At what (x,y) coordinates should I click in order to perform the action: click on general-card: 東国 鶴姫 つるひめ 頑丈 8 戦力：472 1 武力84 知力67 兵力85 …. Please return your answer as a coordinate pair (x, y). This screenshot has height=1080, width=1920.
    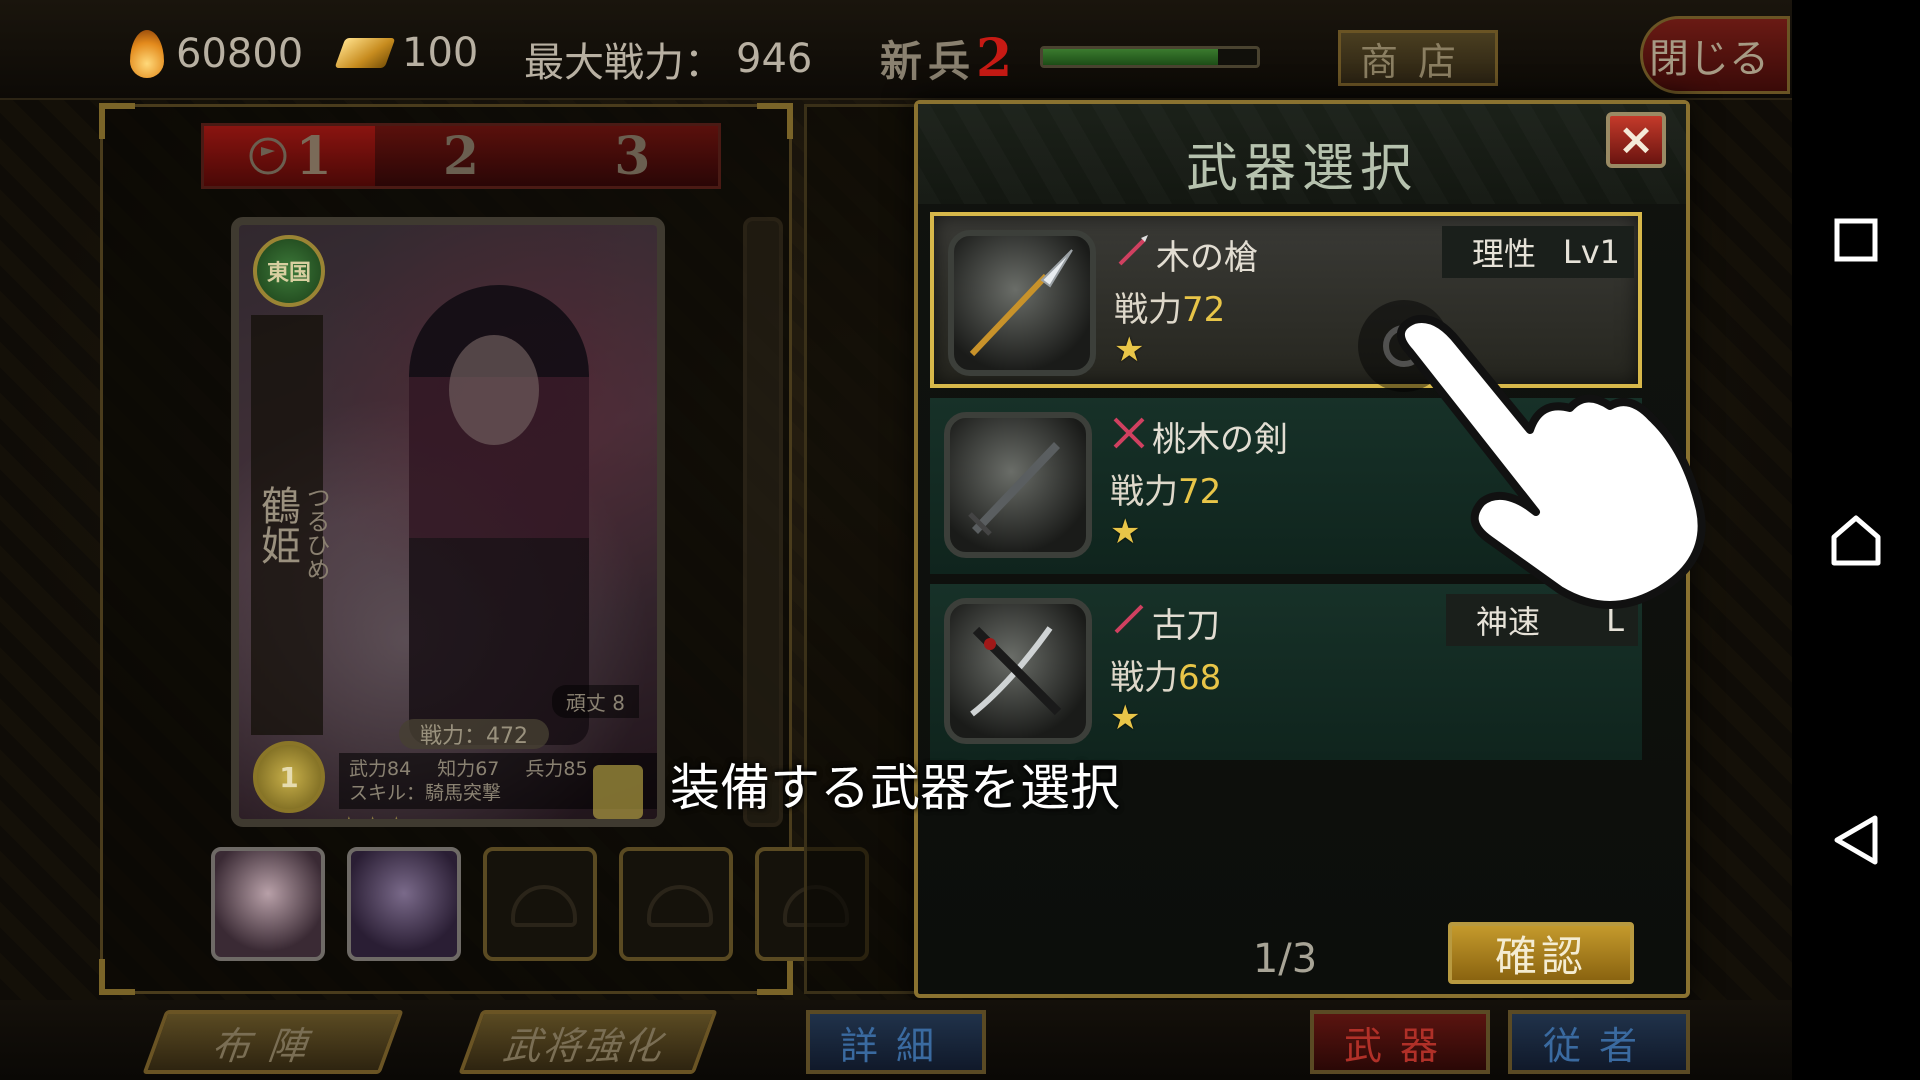
    Looking at the image, I should click on (448, 522).